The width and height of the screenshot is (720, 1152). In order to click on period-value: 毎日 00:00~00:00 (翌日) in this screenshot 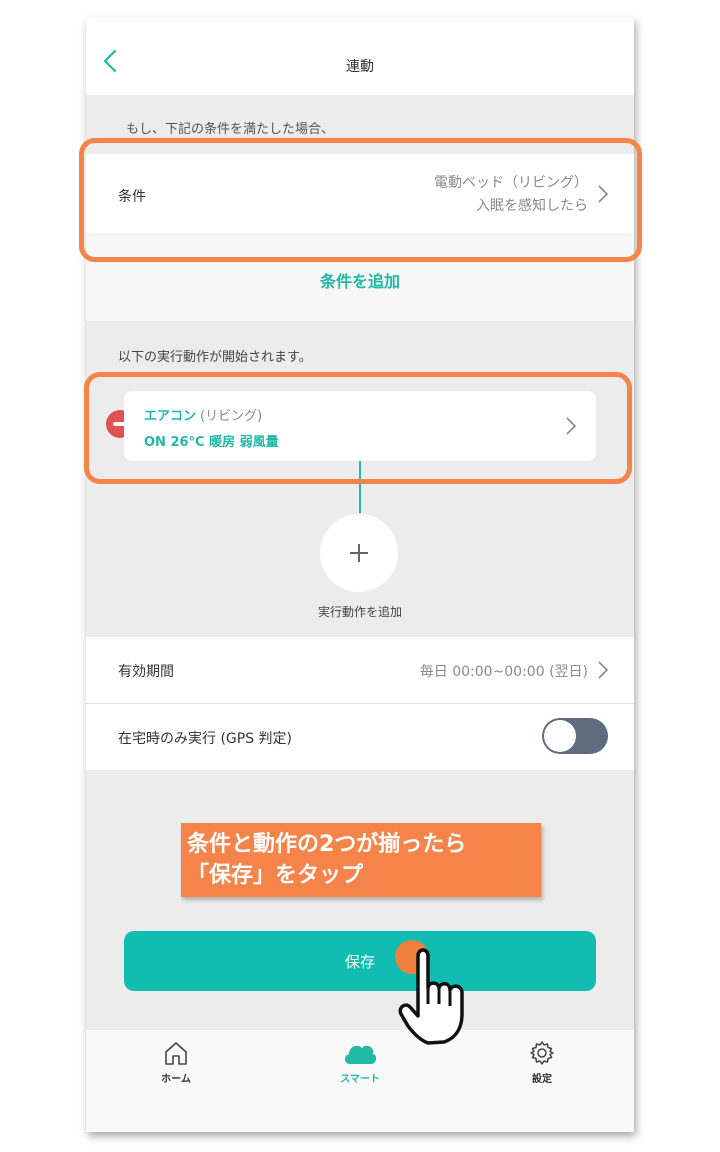, I will do `click(503, 672)`.